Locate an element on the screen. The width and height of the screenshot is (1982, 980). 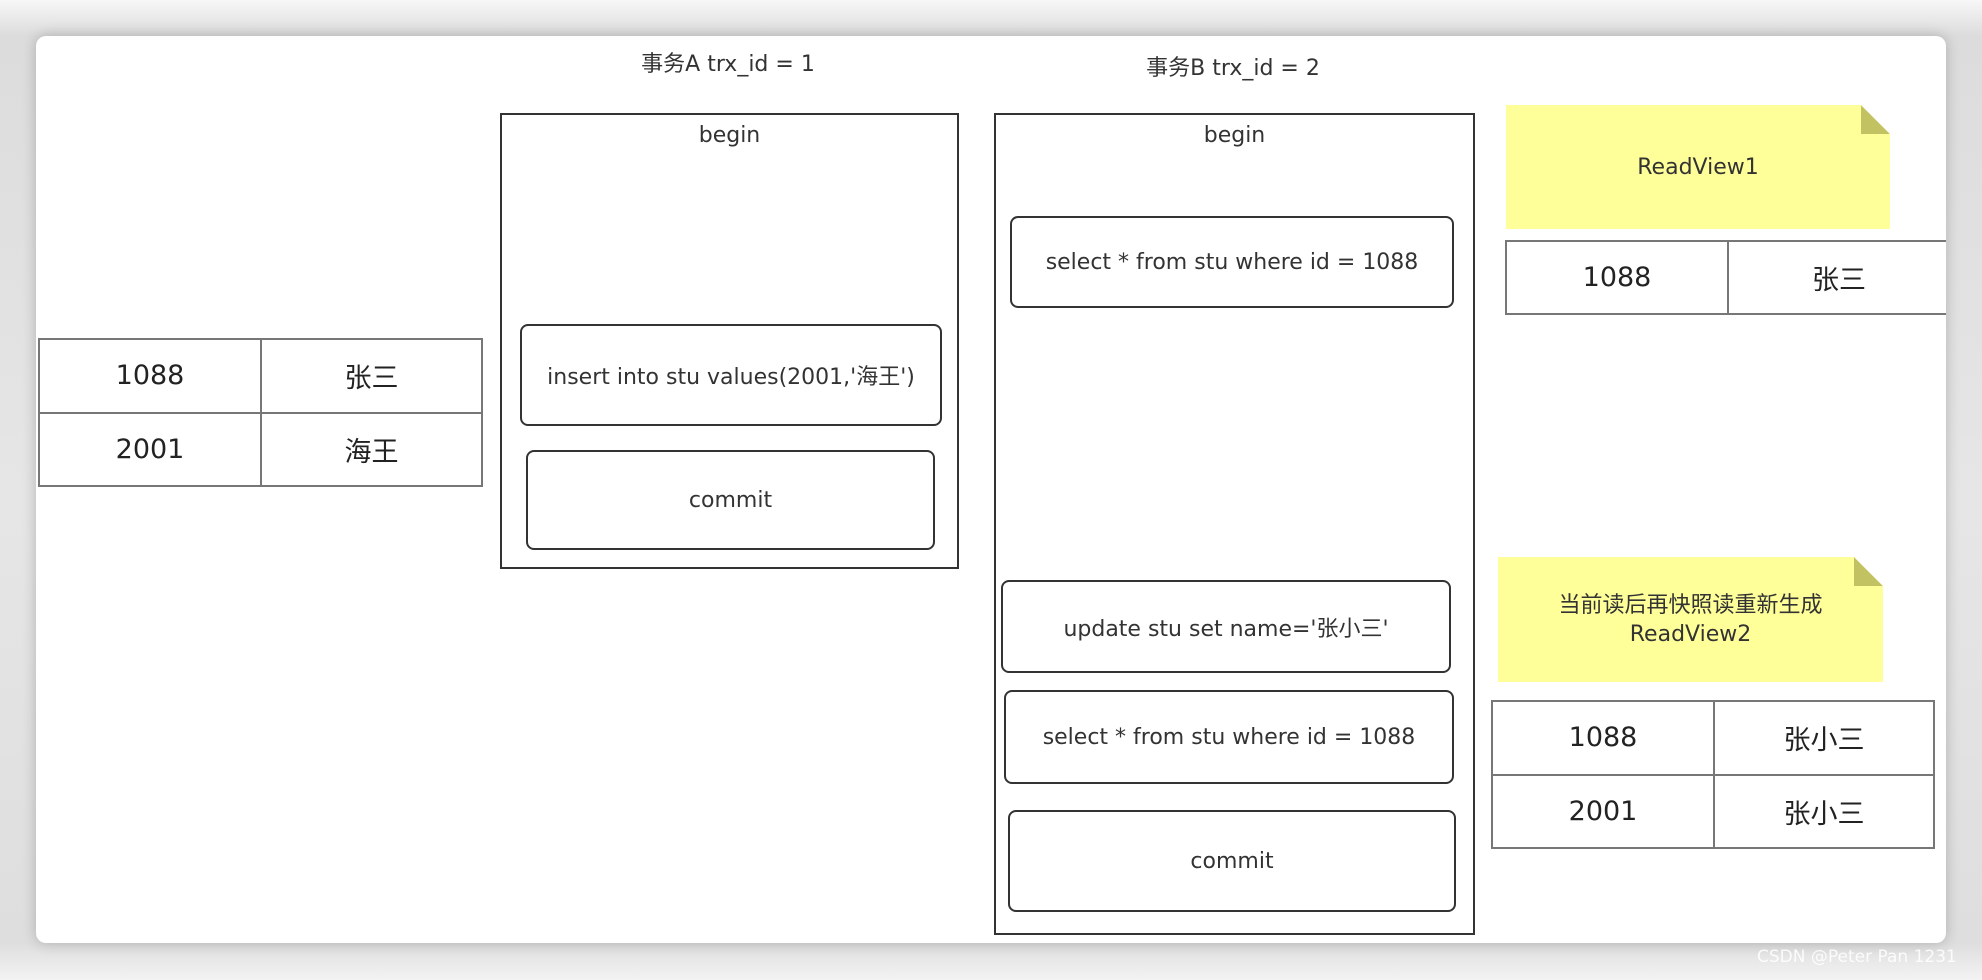
readview2-label: 当前读后再快照读重新生成 ReadView2 is located at coordinates (1690, 620).